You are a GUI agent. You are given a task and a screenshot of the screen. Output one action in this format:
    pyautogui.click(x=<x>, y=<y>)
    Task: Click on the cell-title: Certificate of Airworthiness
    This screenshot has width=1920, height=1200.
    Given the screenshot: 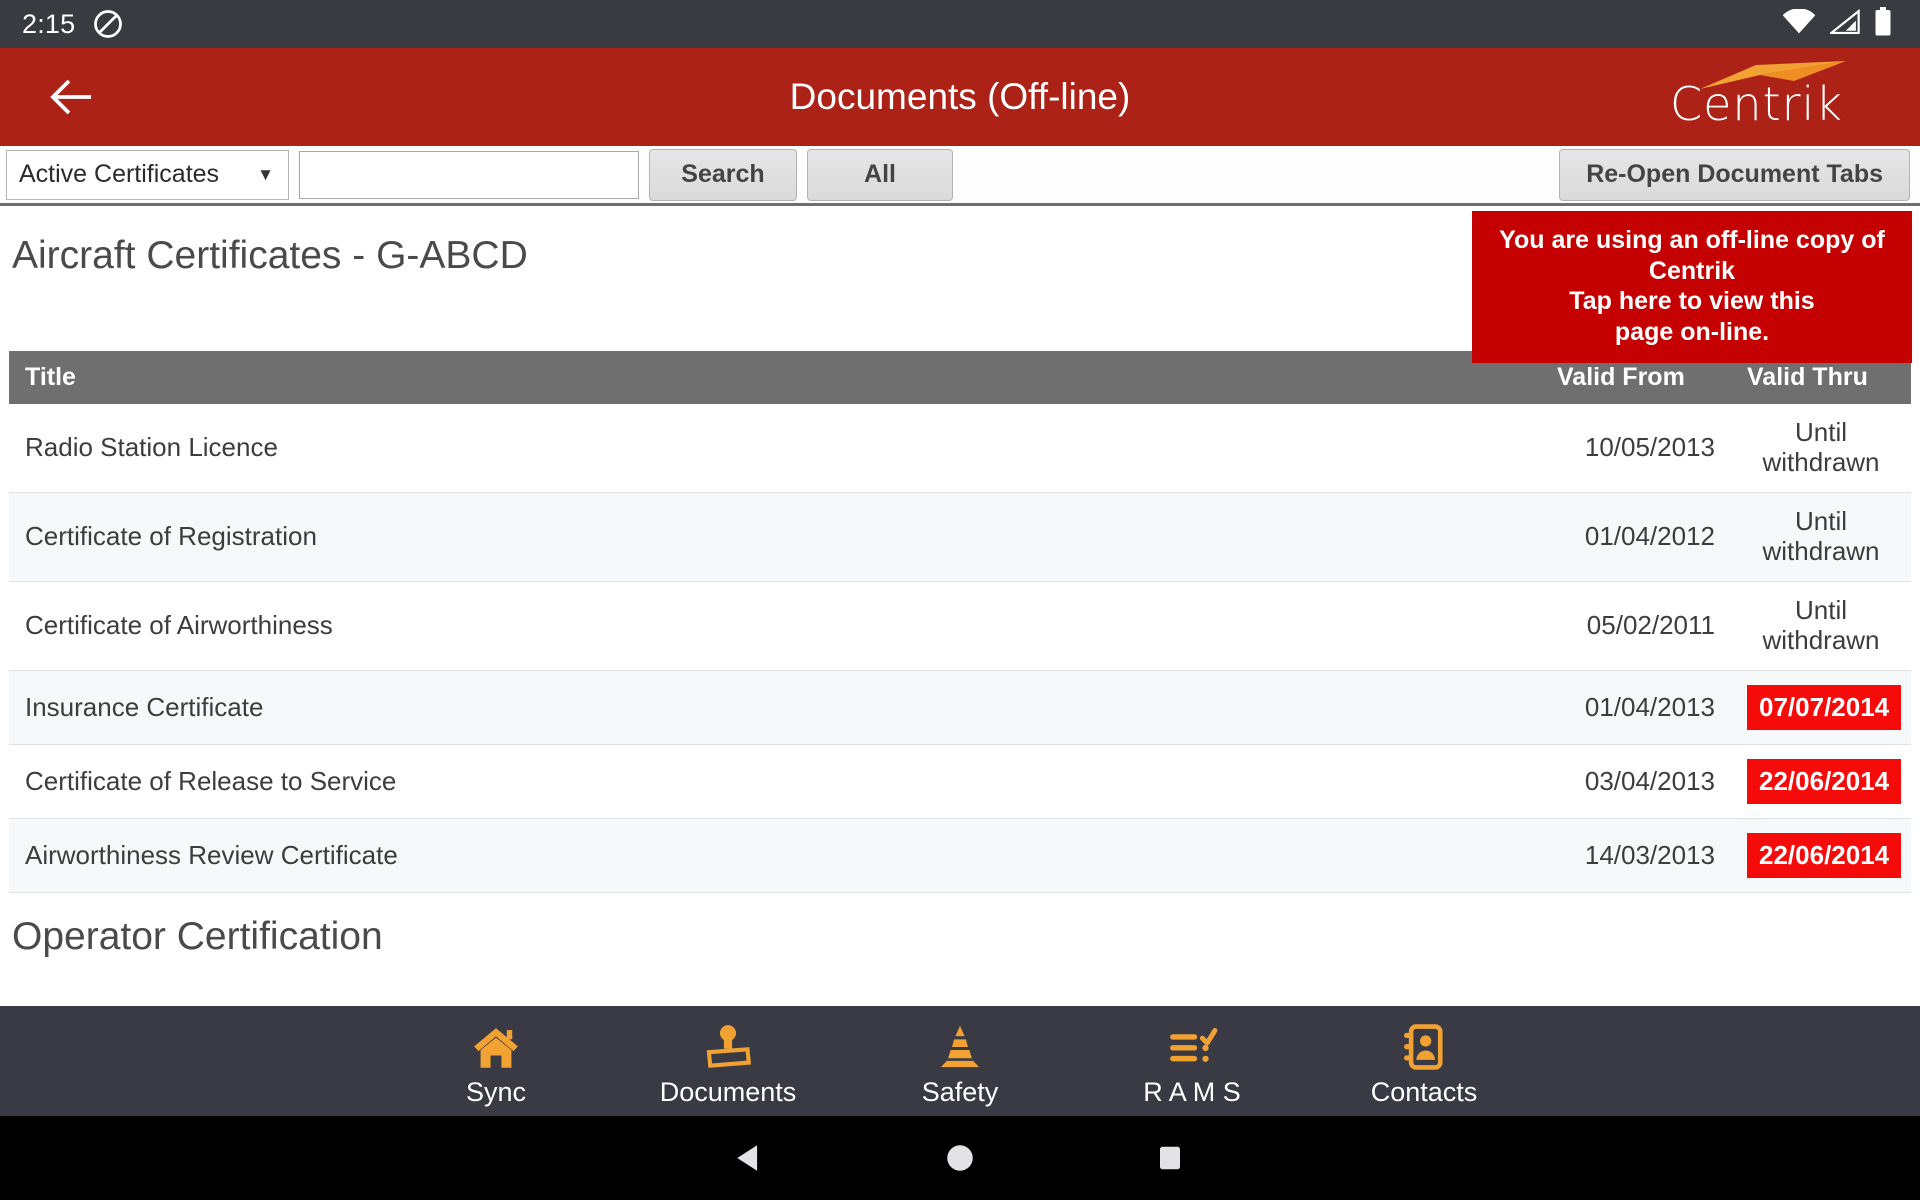 What is the action you would take?
    pyautogui.click(x=775, y=626)
    